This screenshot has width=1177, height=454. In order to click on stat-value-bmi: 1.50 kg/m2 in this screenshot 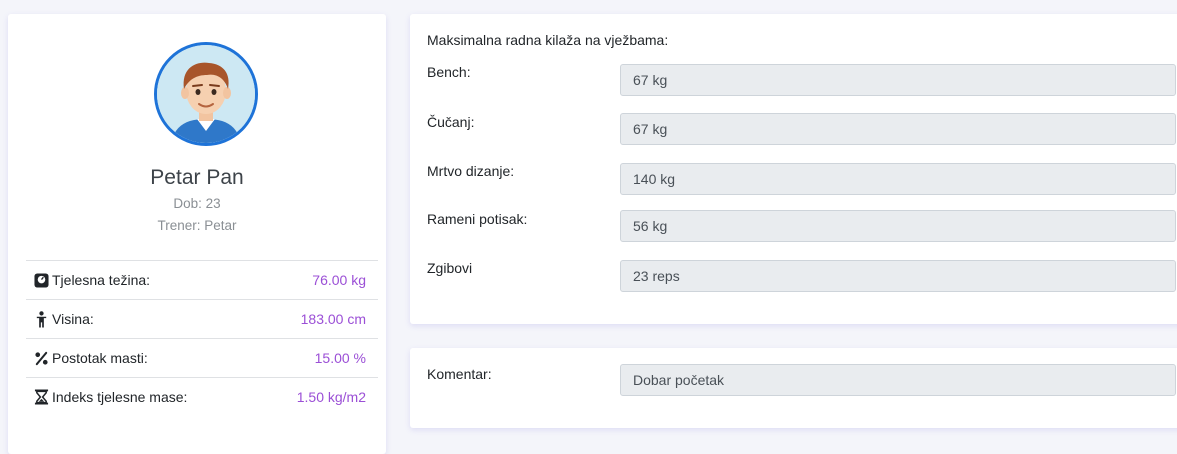, I will do `click(331, 397)`.